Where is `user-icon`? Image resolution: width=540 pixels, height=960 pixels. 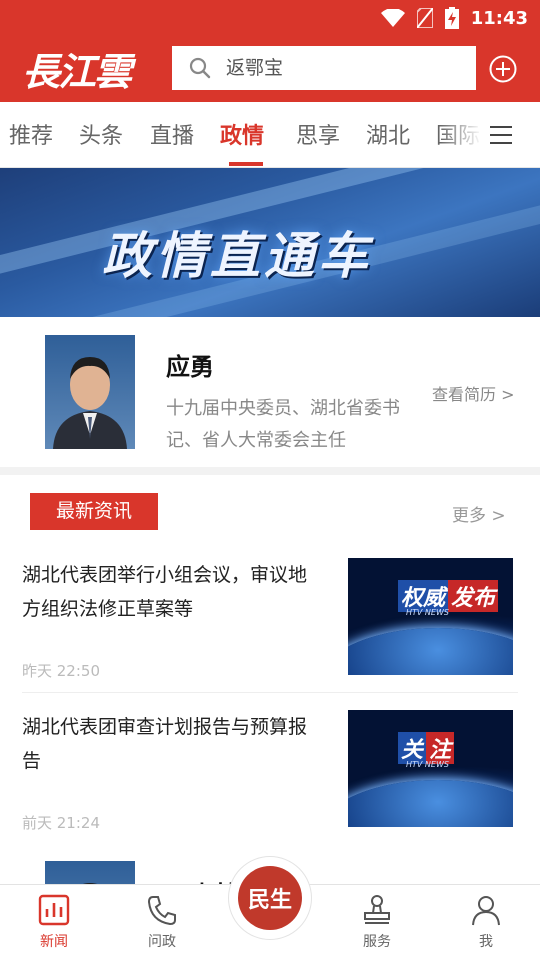
user-icon is located at coordinates (486, 911).